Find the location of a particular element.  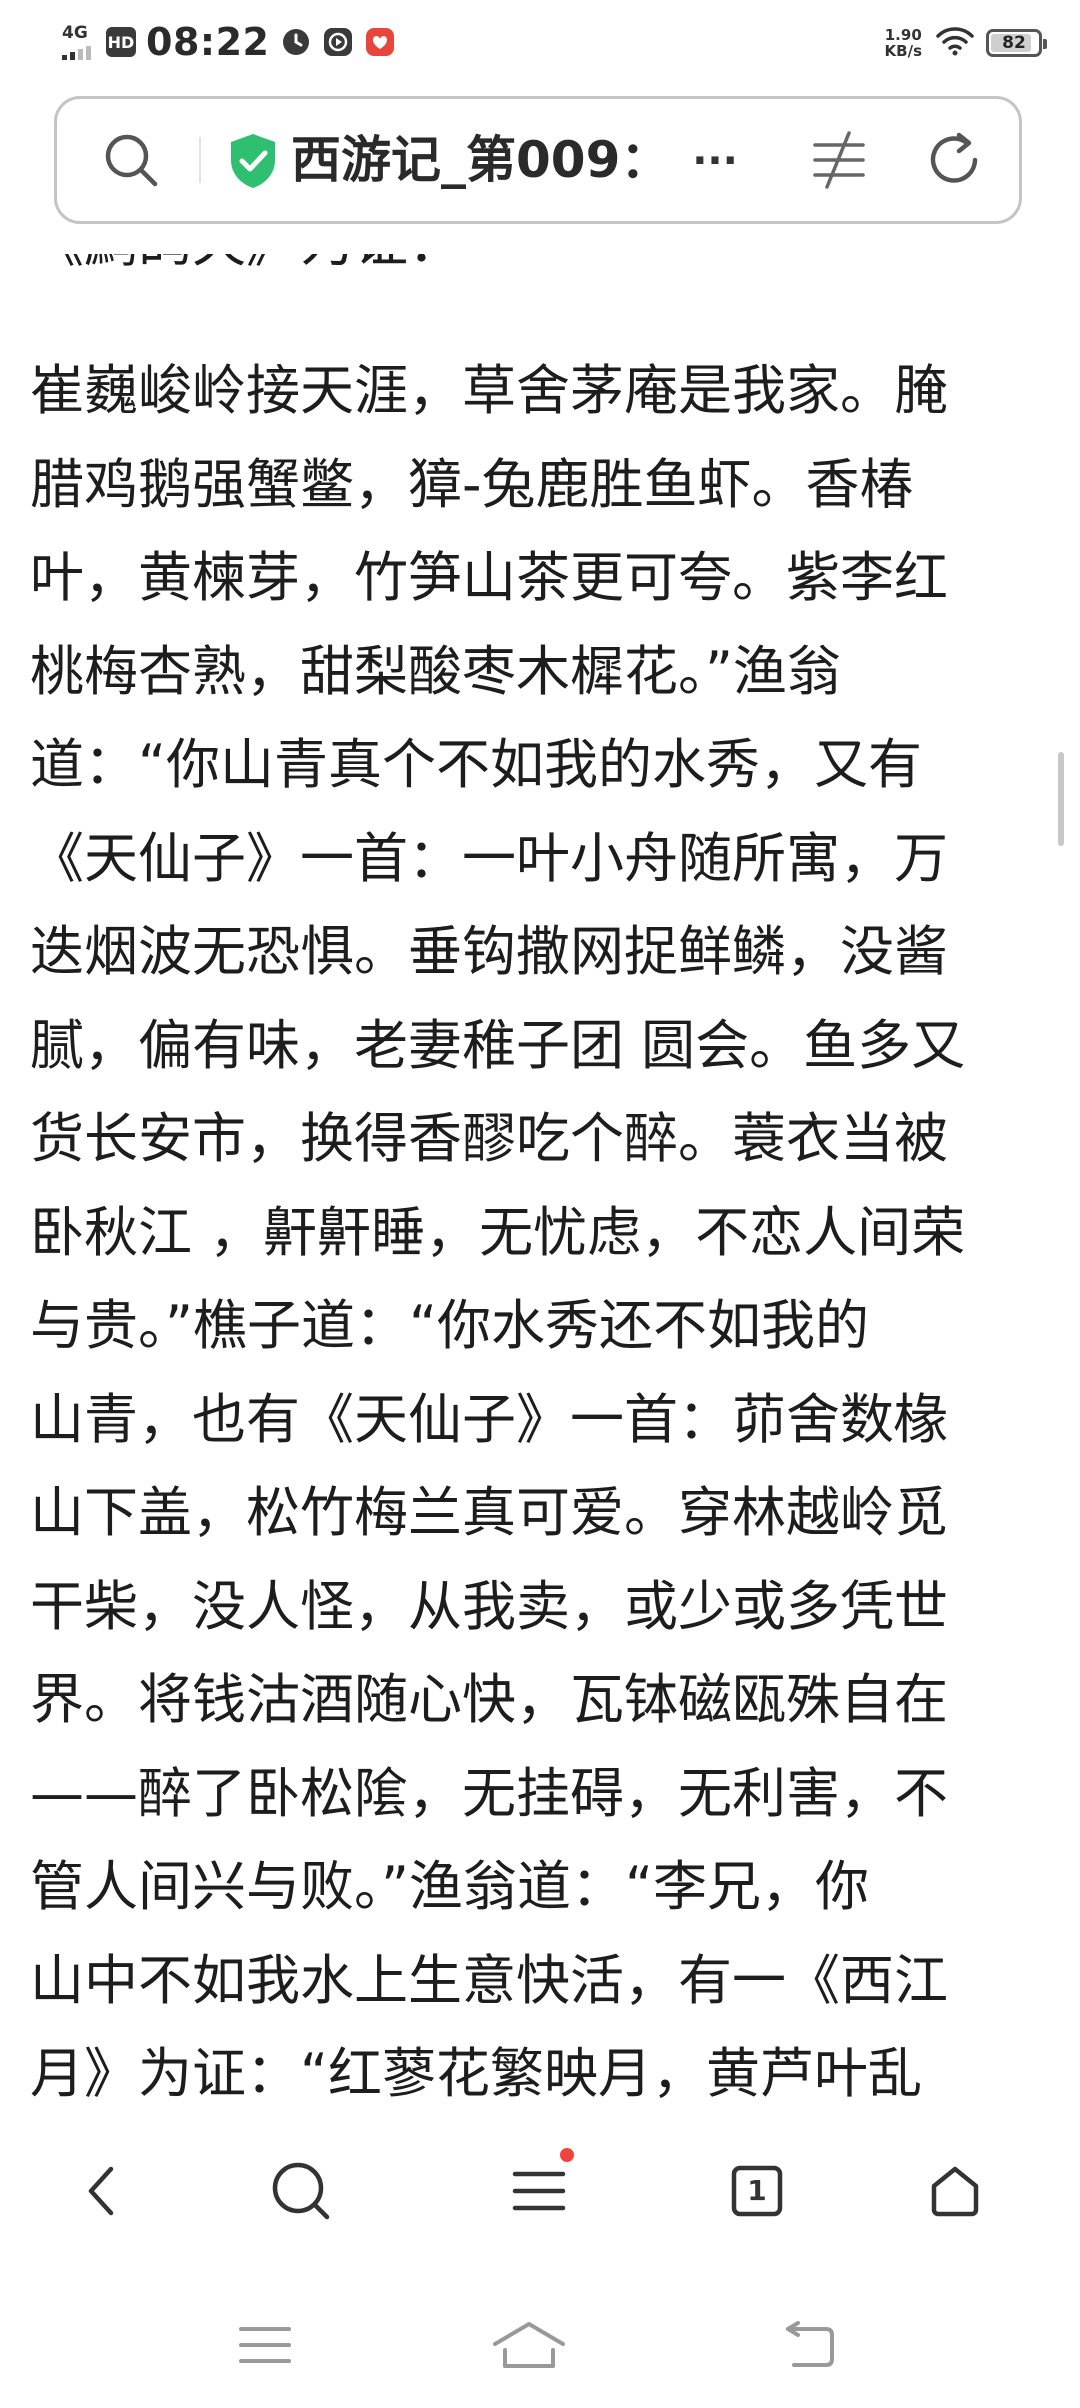

search-button is located at coordinates (301, 2191).